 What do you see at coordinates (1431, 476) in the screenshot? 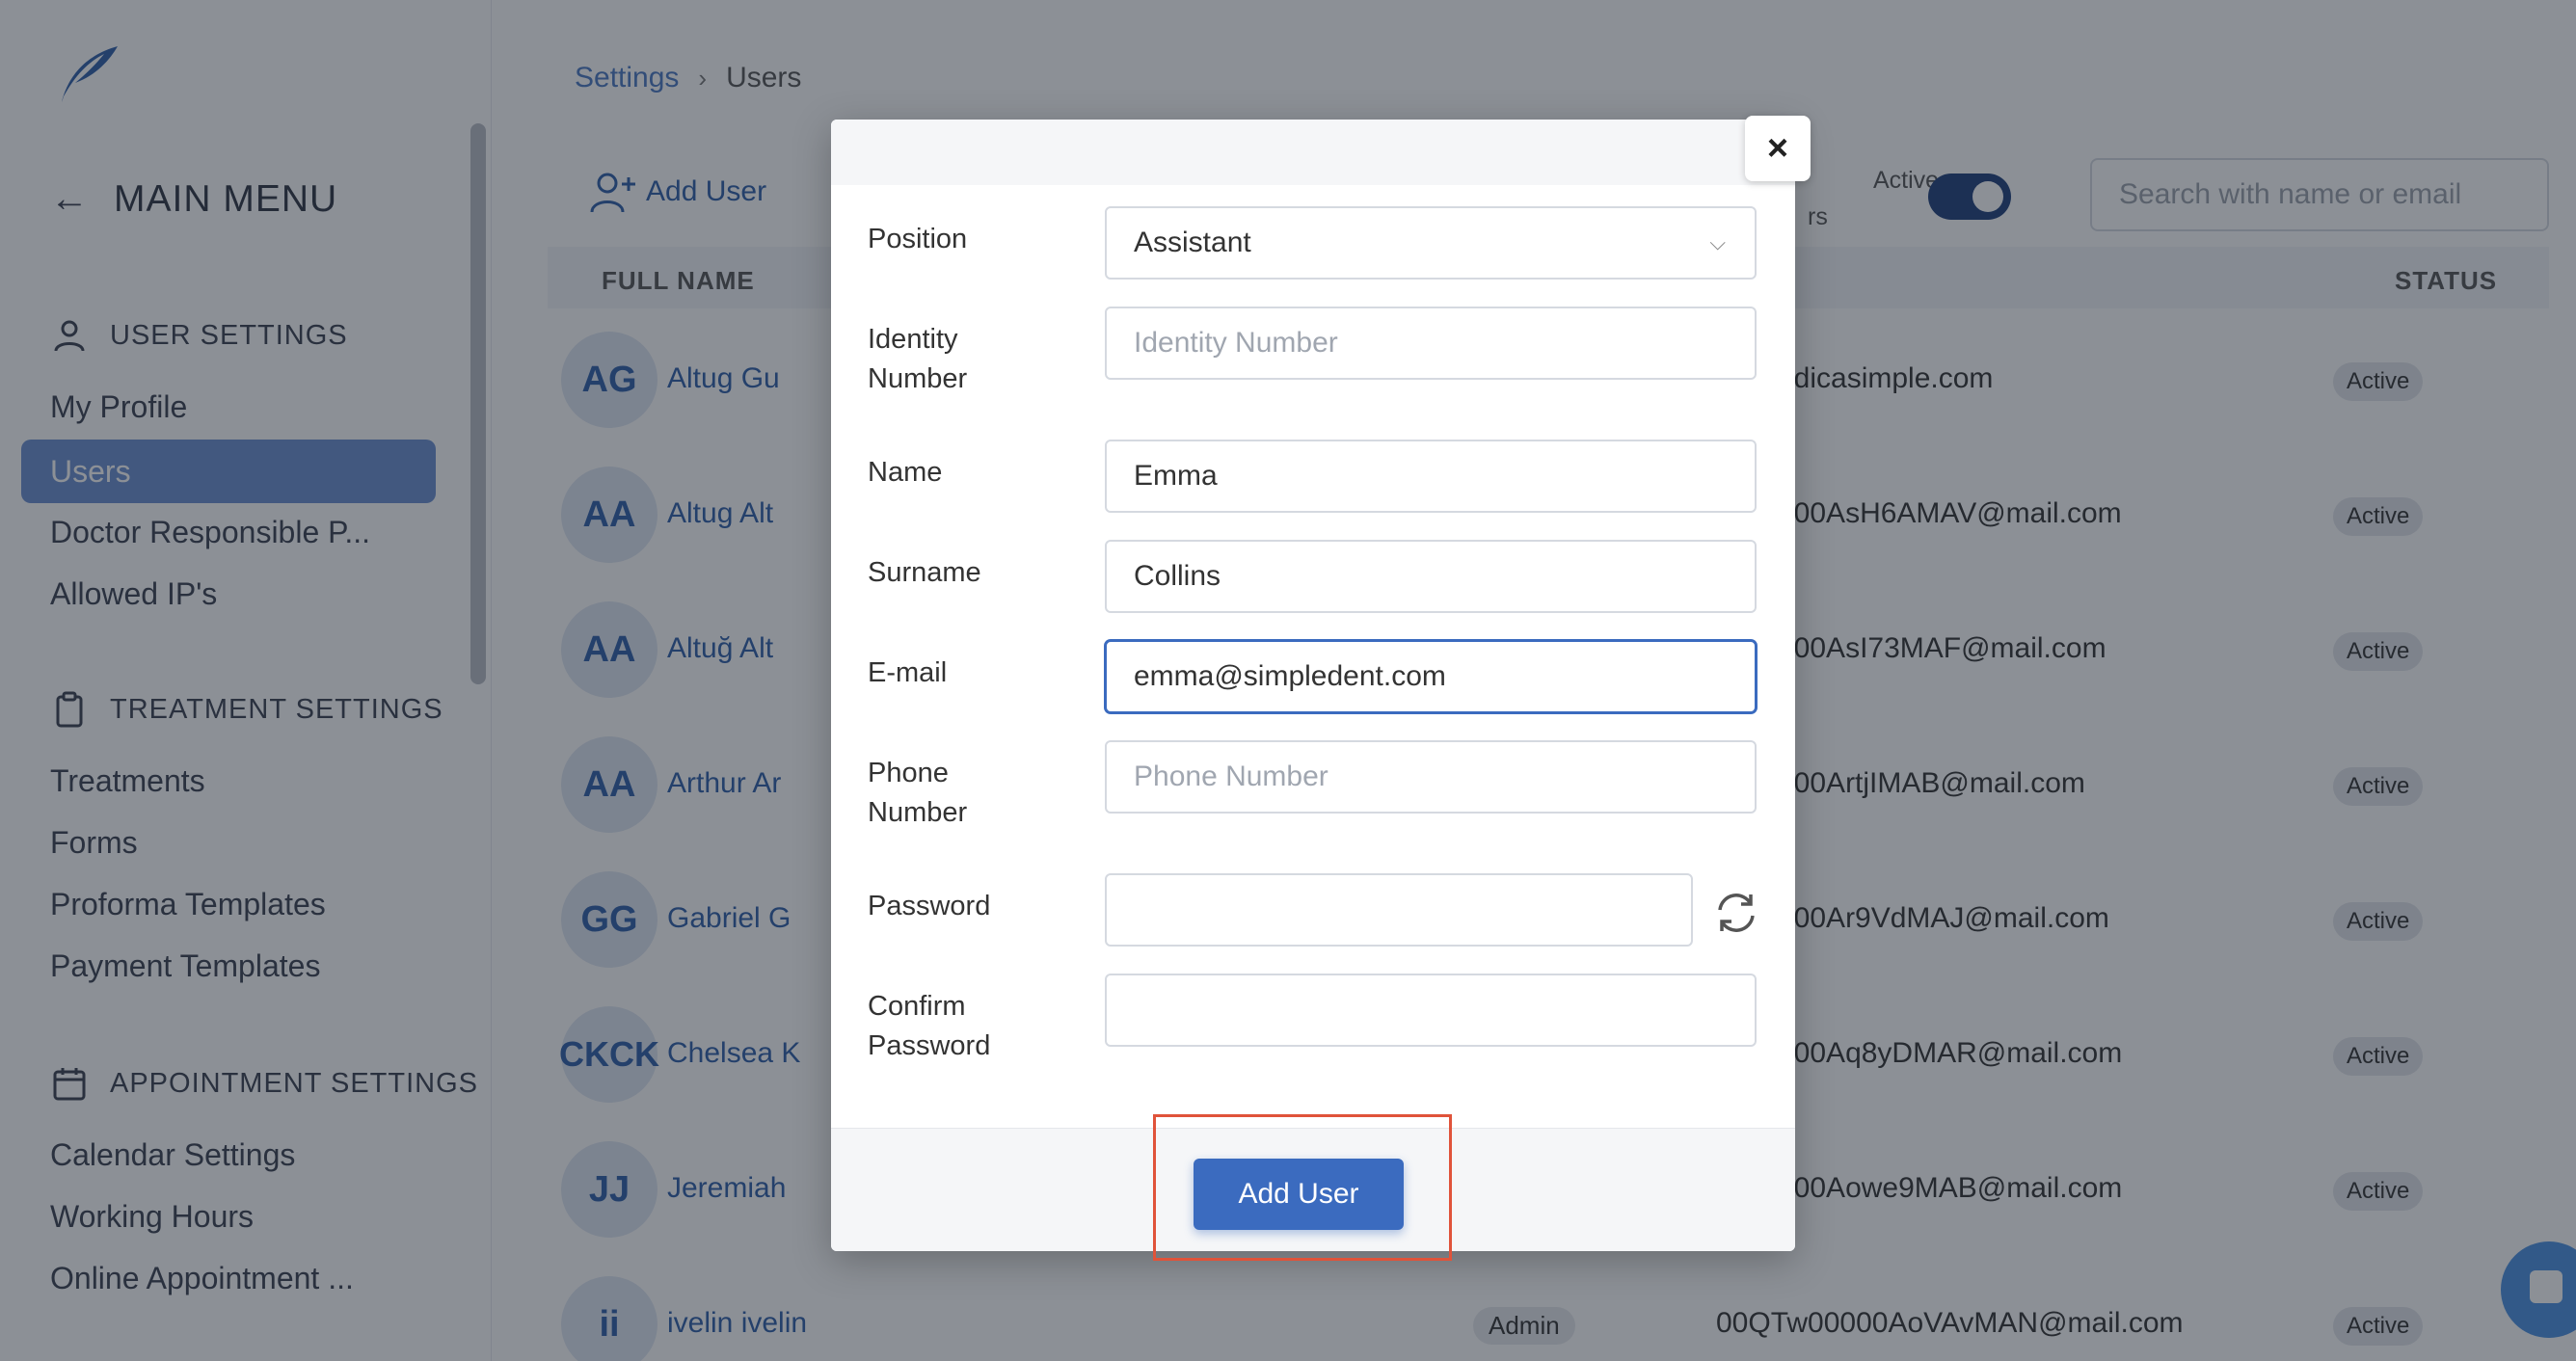
I see `name-input` at bounding box center [1431, 476].